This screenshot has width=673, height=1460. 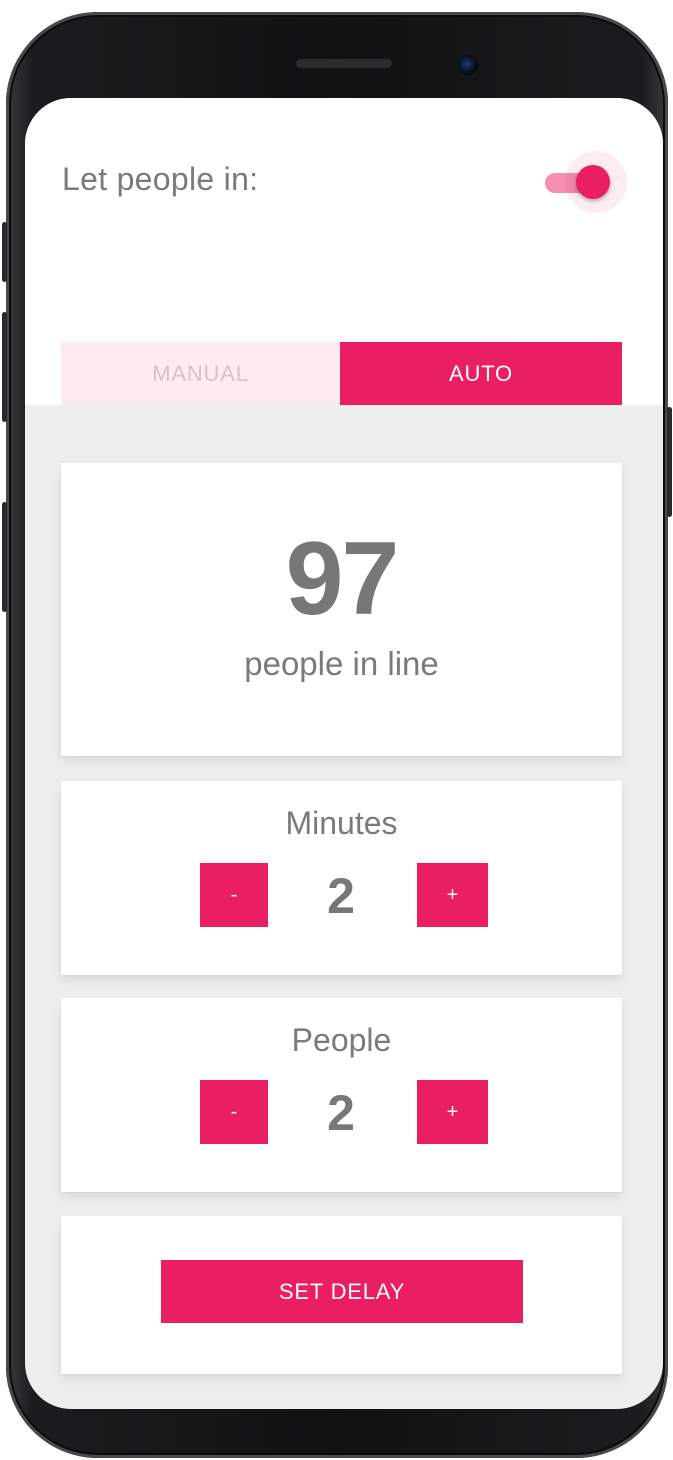 I want to click on phone-speaker, so click(x=344, y=63).